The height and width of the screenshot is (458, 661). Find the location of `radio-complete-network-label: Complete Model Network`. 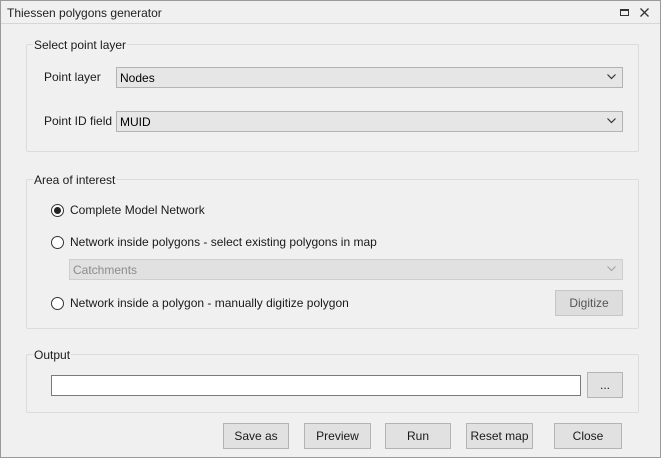

radio-complete-network-label: Complete Model Network is located at coordinates (137, 210).